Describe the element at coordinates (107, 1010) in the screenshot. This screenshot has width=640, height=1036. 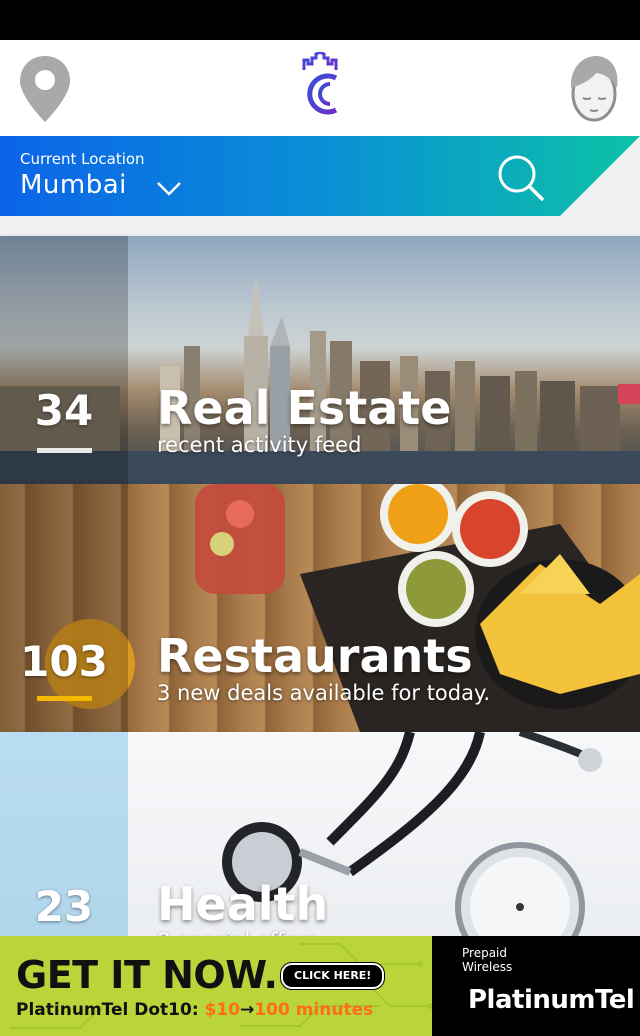
I see `ad-product: PlatinumTel Dot10:` at that location.